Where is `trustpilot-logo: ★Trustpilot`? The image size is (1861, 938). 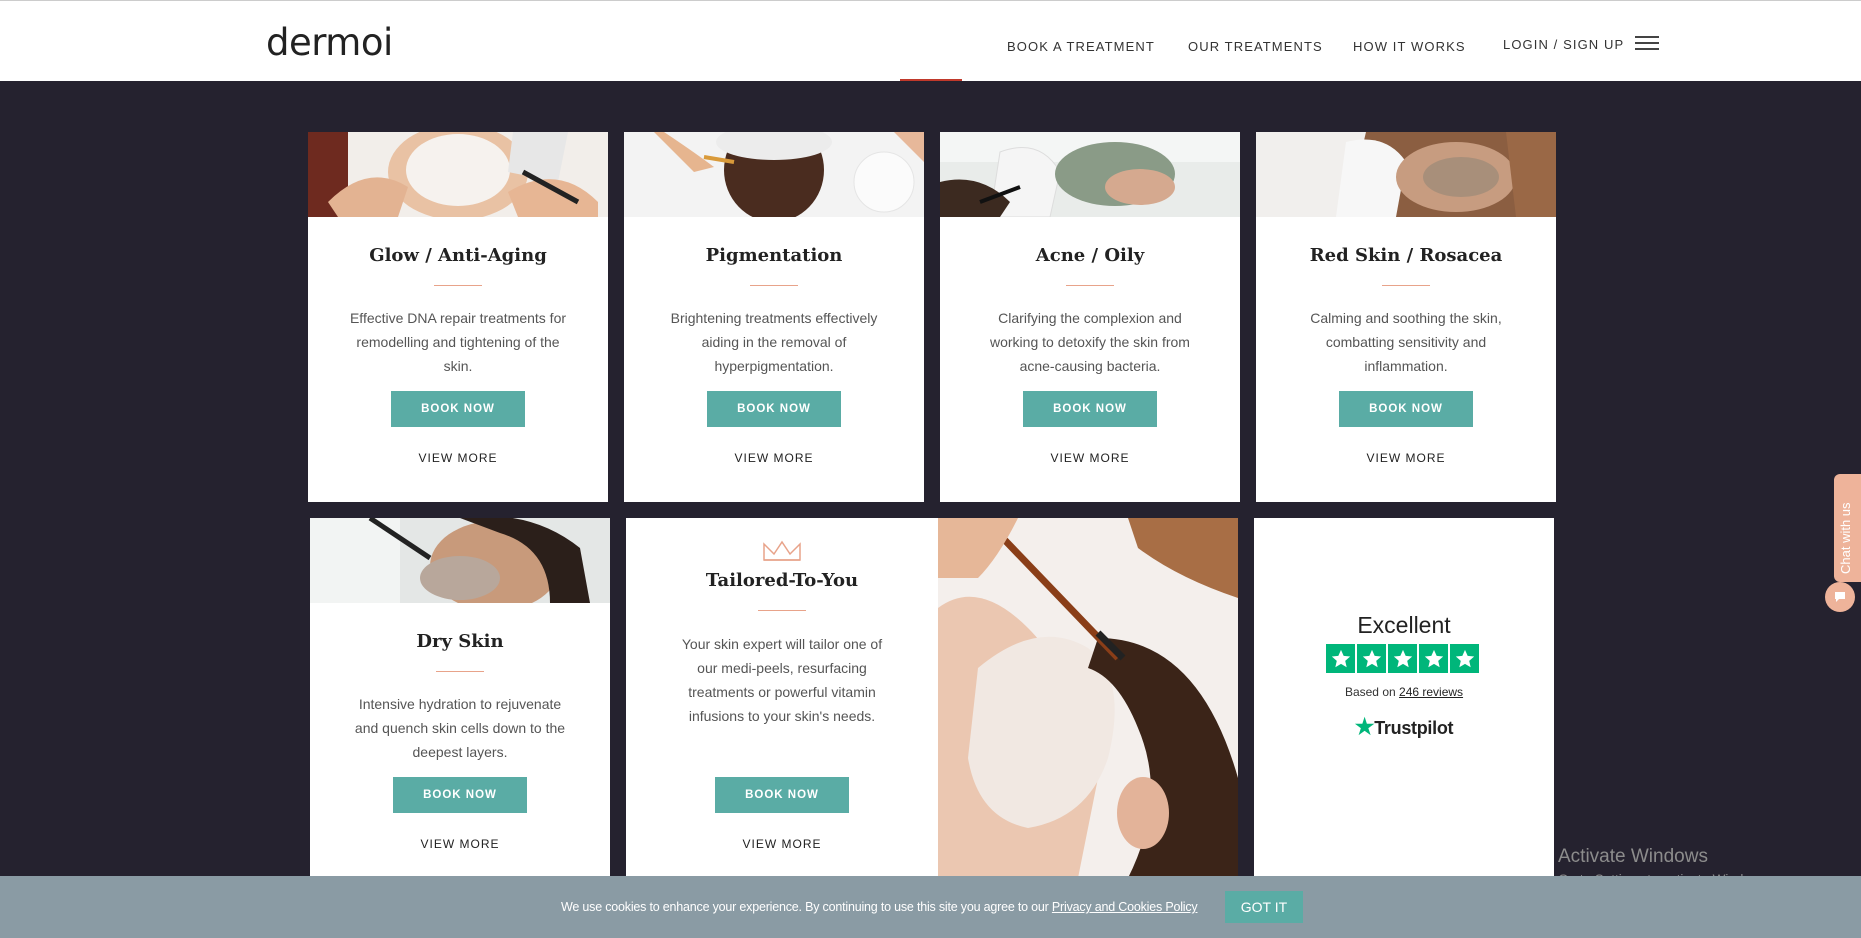 trustpilot-logo: ★Trustpilot is located at coordinates (1404, 727).